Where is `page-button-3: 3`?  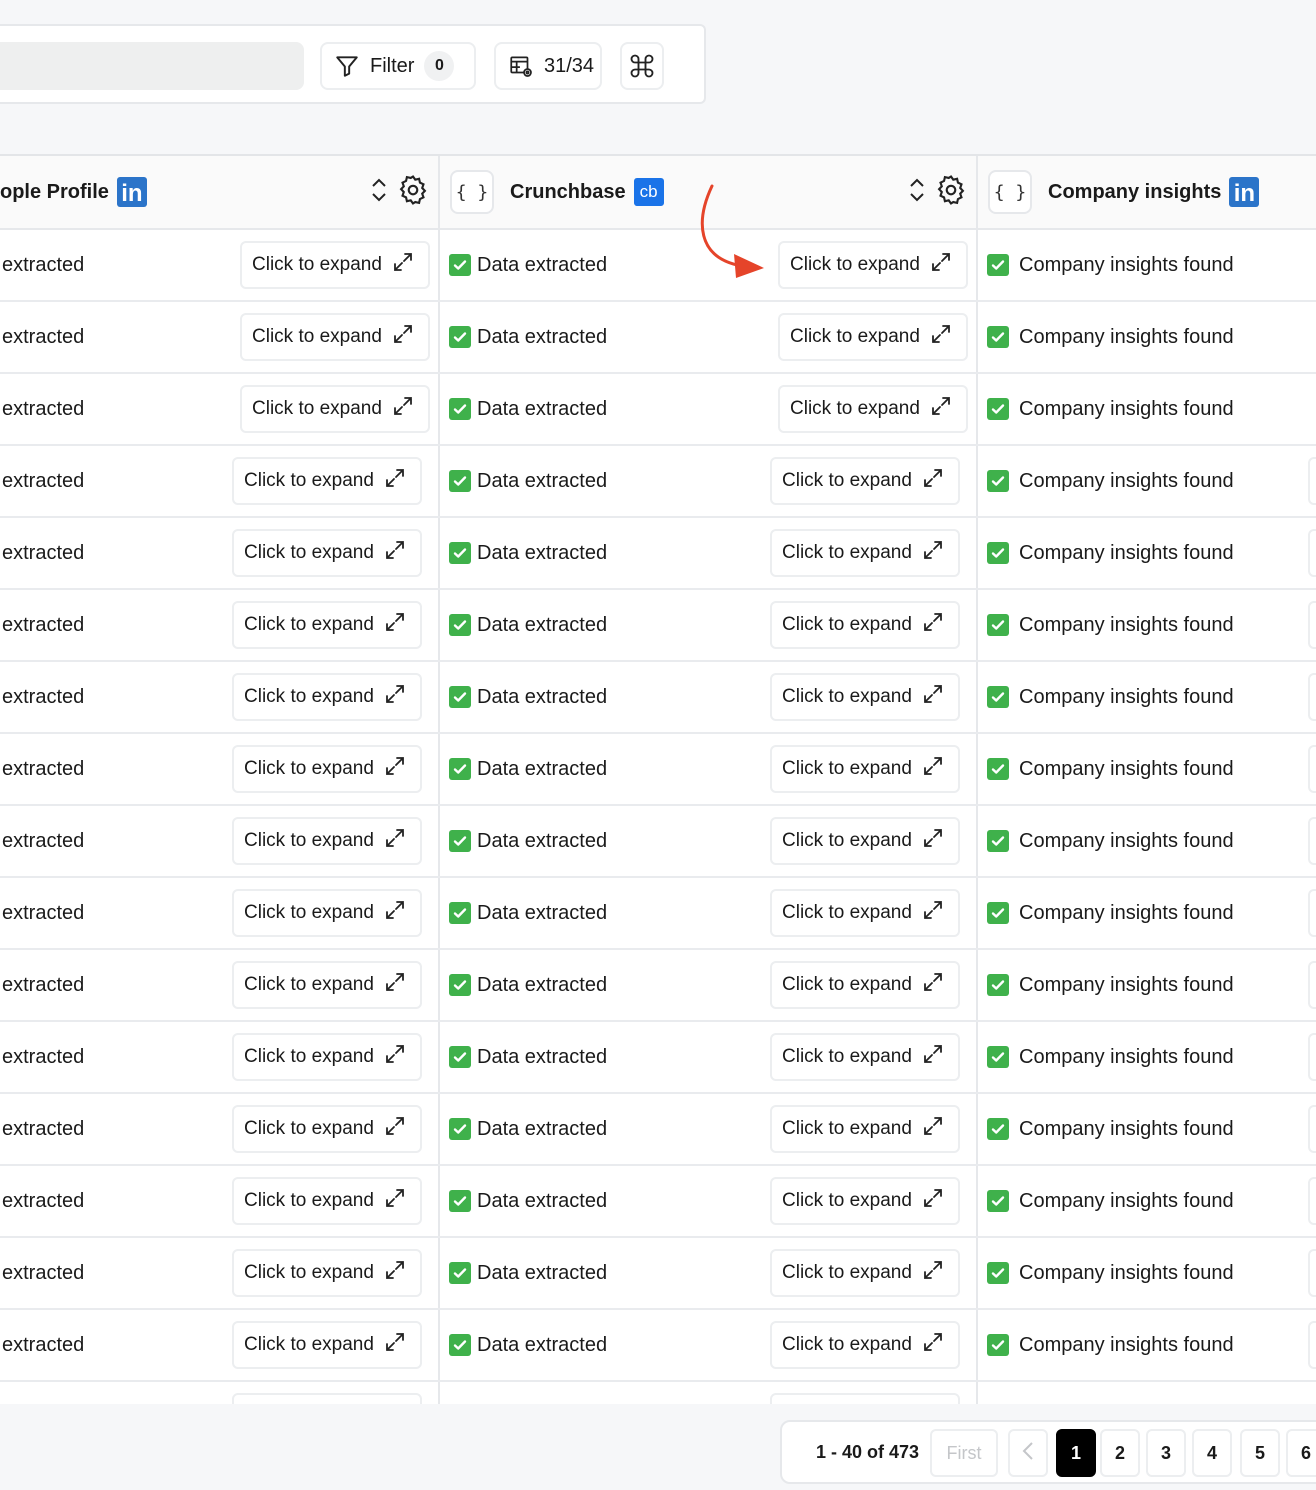 page-button-3: 3 is located at coordinates (1166, 1453).